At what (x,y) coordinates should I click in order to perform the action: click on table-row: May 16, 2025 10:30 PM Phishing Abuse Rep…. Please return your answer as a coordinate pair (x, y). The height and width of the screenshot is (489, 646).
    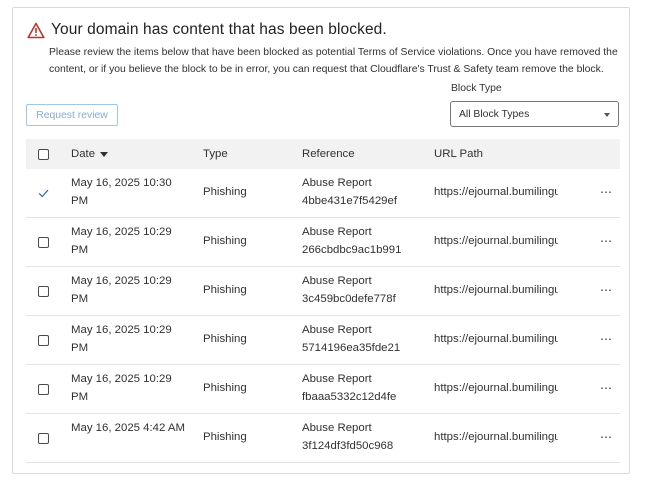
    Looking at the image, I should click on (323, 193).